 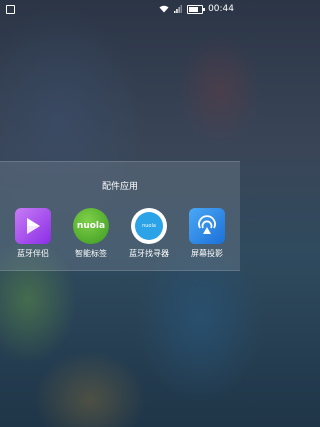 What do you see at coordinates (178, 9) in the screenshot?
I see `signal-icon` at bounding box center [178, 9].